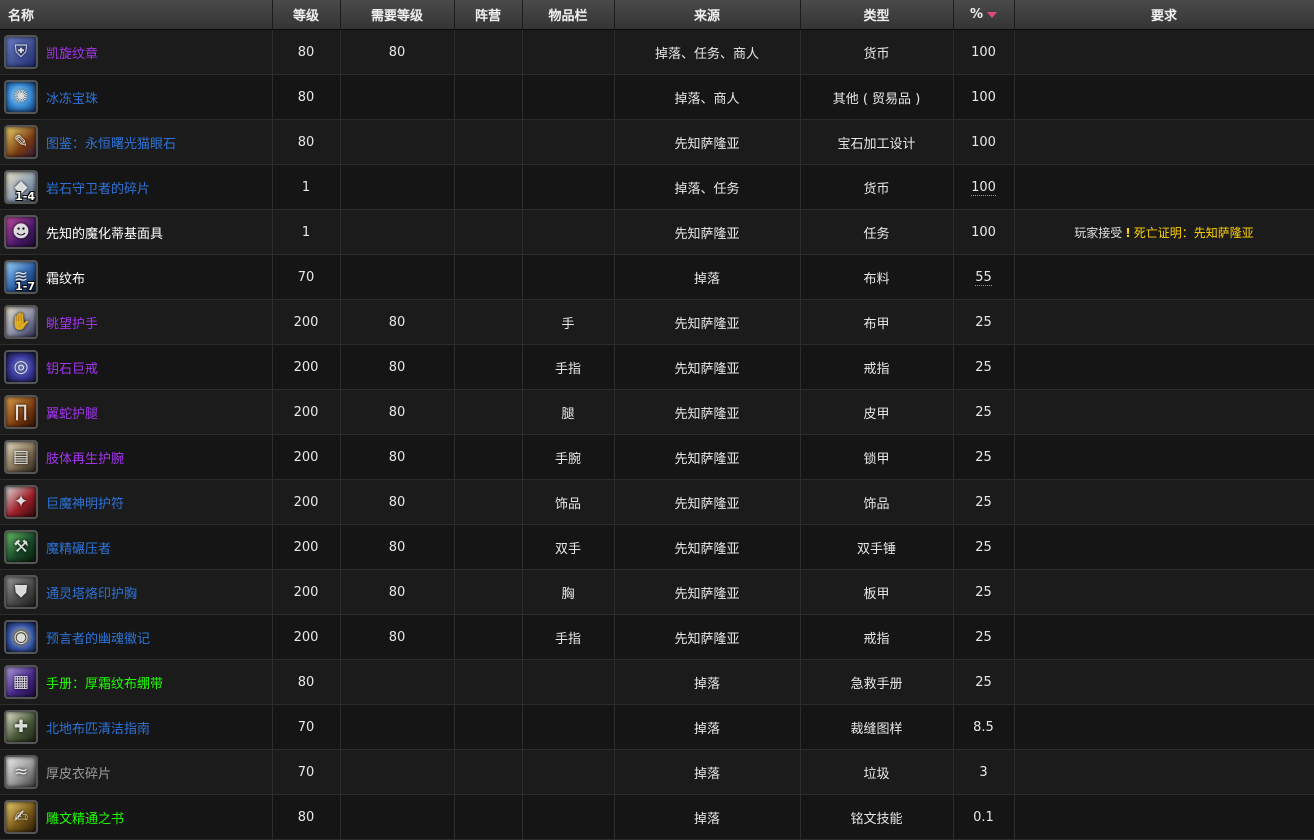 This screenshot has height=840, width=1314. What do you see at coordinates (21, 232) in the screenshot?
I see `tiki-mask-icon: ☻` at bounding box center [21, 232].